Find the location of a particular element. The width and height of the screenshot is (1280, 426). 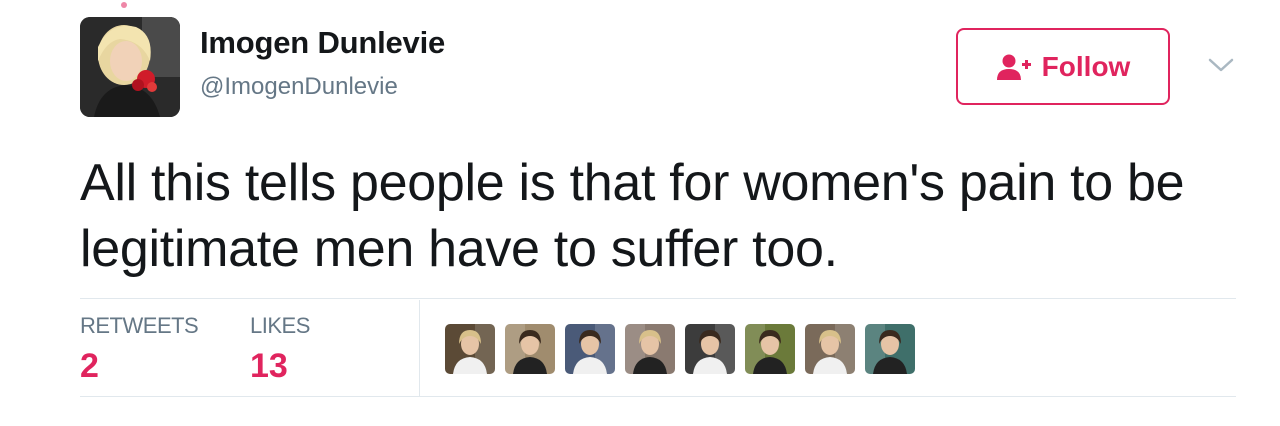

stray-dot is located at coordinates (124, 5).